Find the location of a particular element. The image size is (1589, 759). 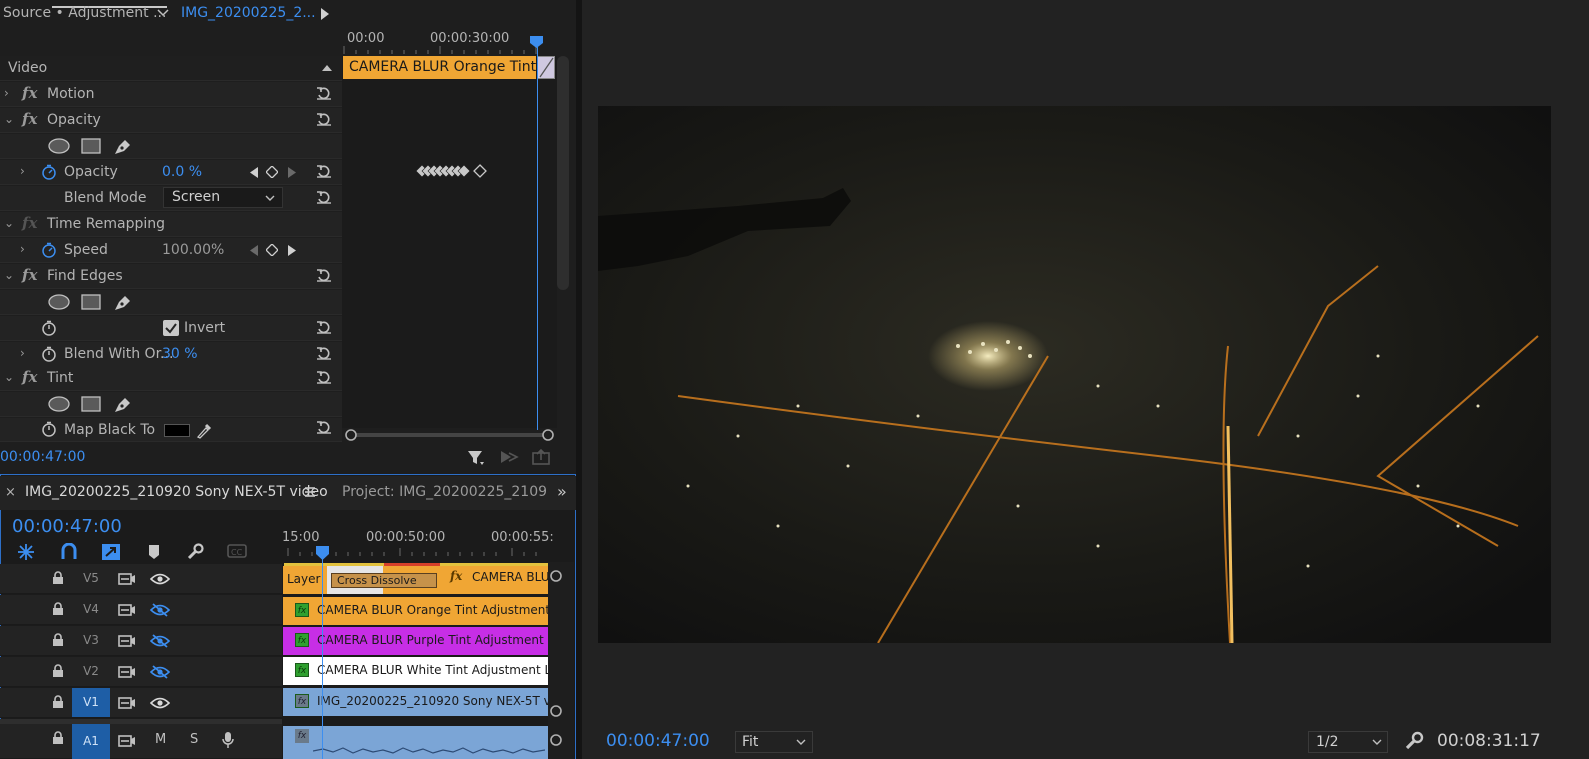

track-name: V2 is located at coordinates (91, 671).